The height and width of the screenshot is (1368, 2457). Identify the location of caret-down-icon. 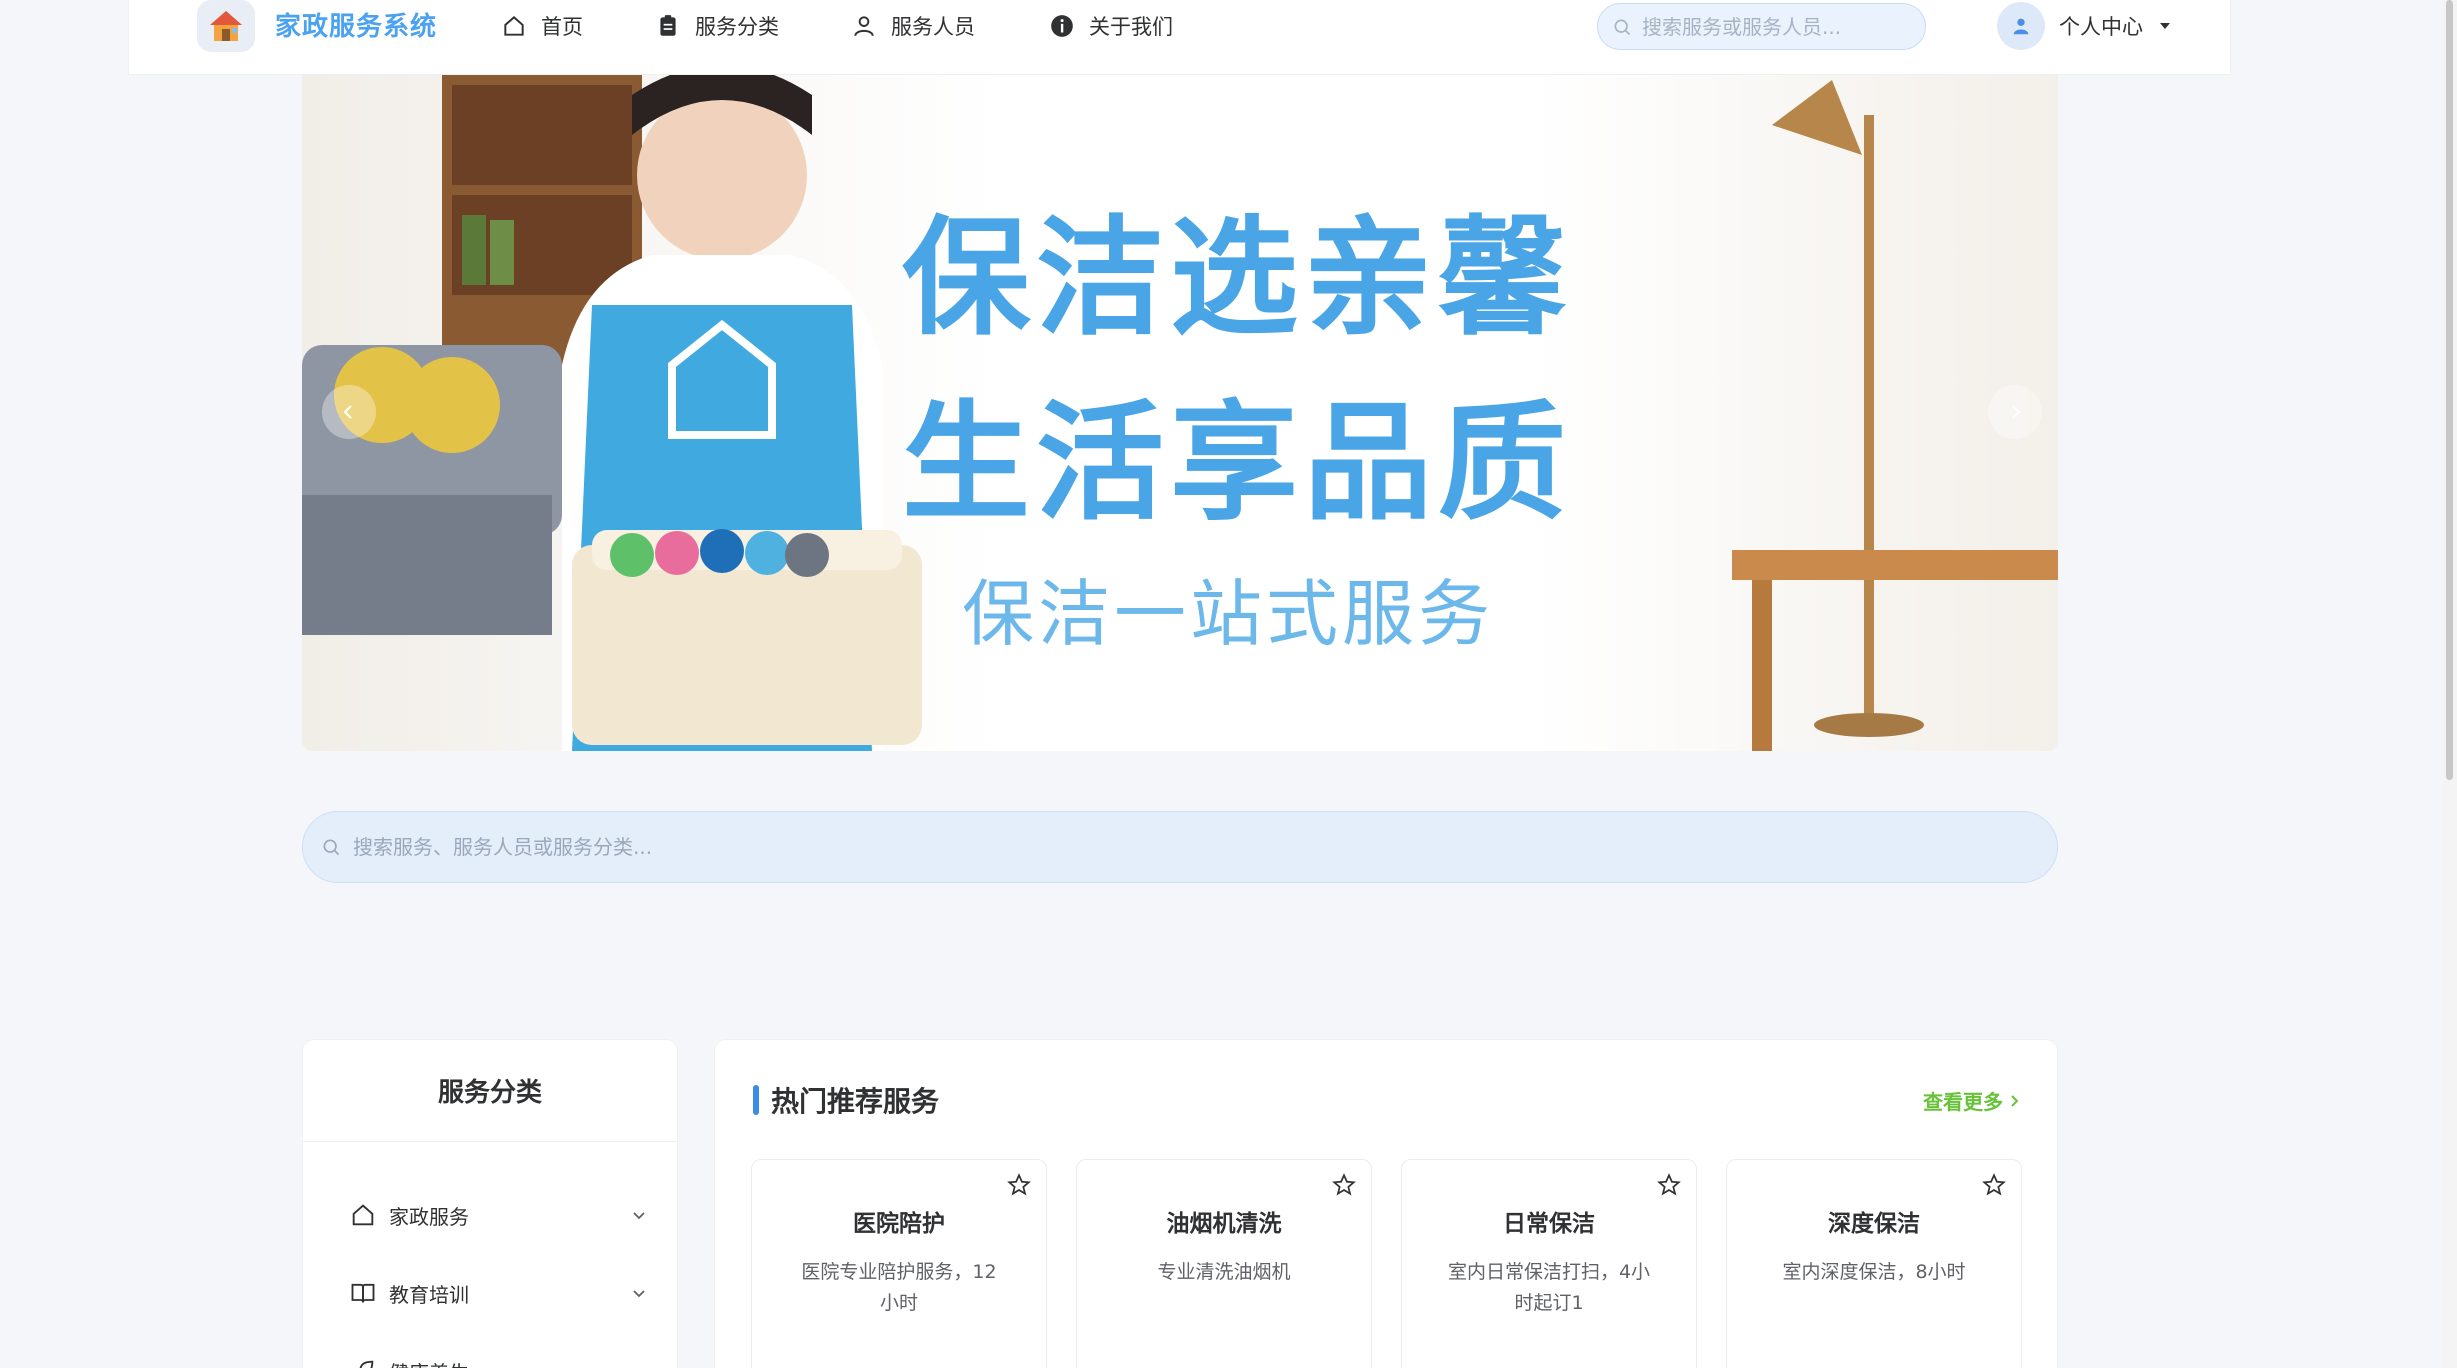
(2165, 26).